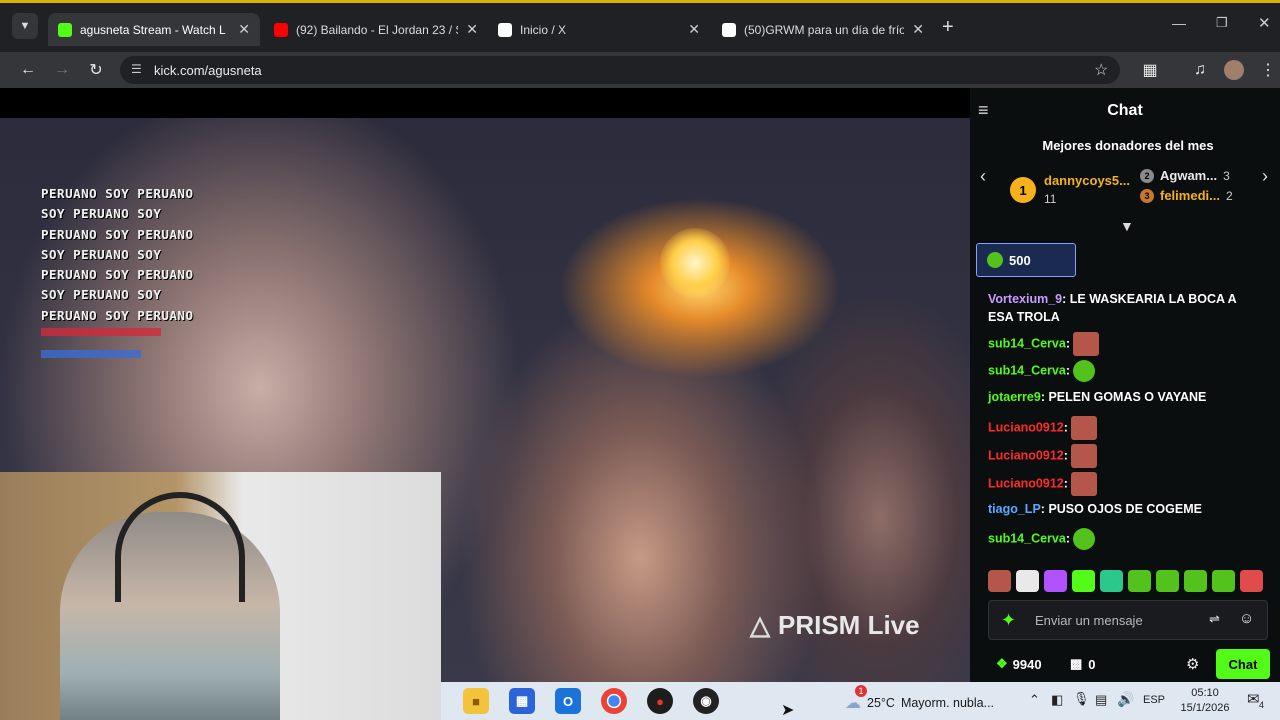 The width and height of the screenshot is (1280, 720). I want to click on minimize-window-button: —, so click(1179, 23).